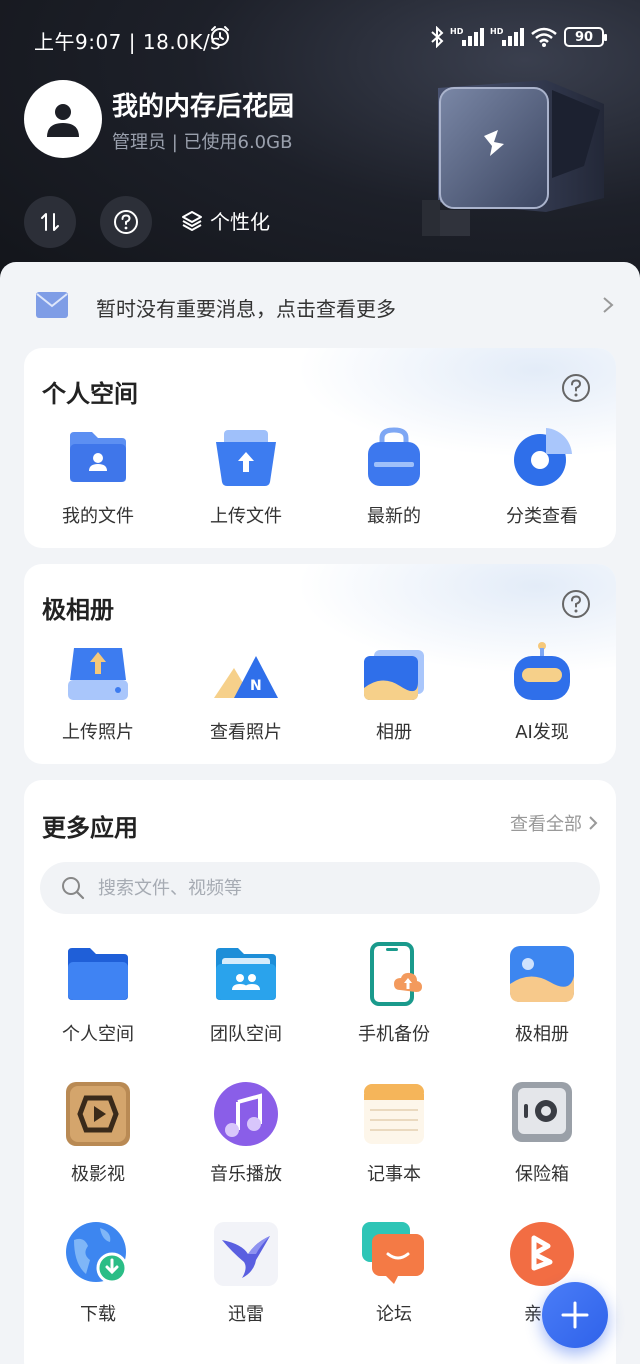  I want to click on svg-text: N, so click(256, 686).